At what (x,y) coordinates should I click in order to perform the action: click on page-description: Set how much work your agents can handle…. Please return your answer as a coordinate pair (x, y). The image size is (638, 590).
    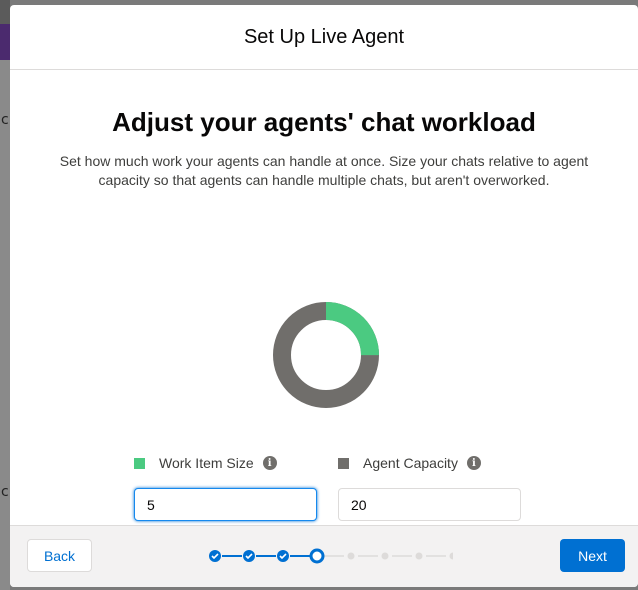
    Looking at the image, I should click on (324, 170).